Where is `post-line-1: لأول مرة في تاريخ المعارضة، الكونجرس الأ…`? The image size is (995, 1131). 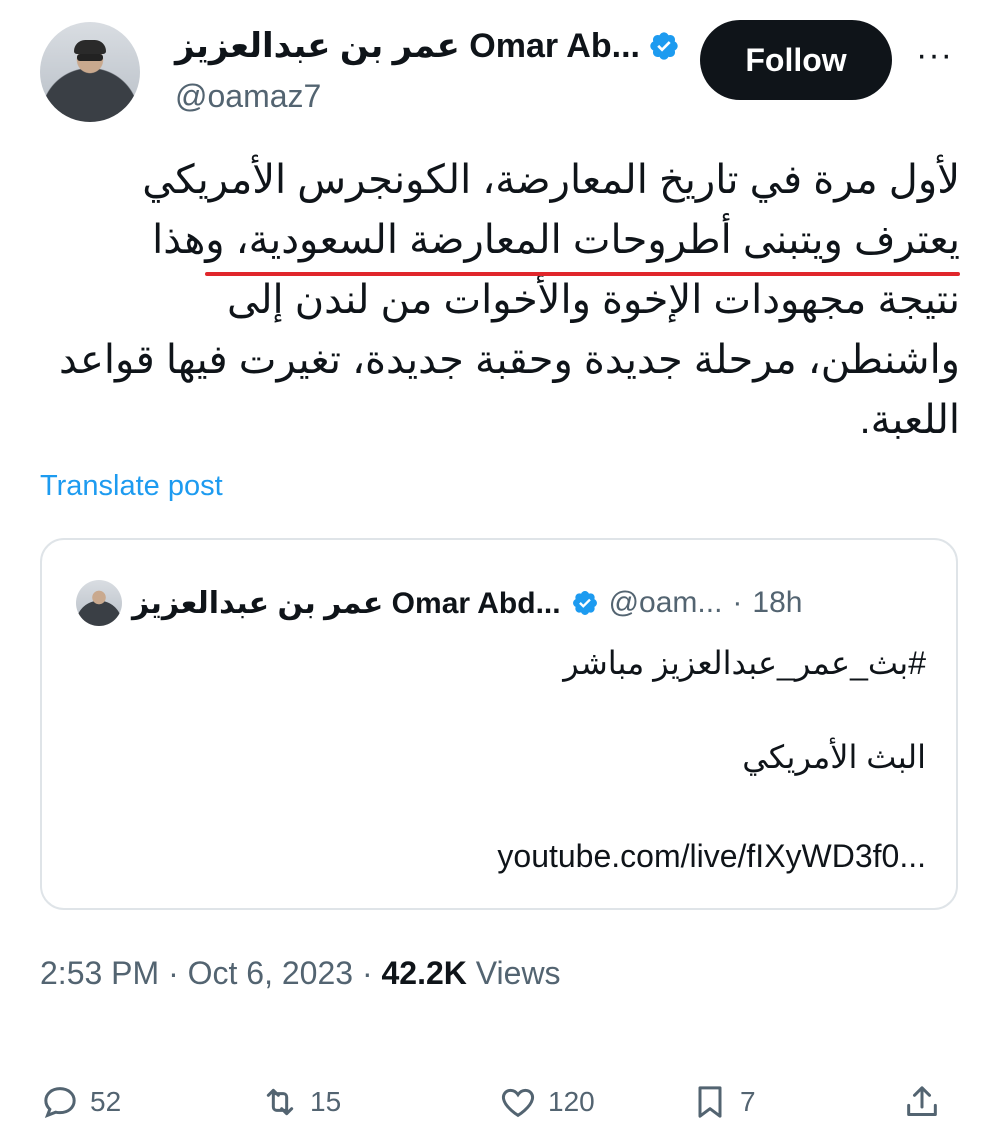 post-line-1: لأول مرة في تاريخ المعارضة، الكونجرس الأ… is located at coordinates (551, 180).